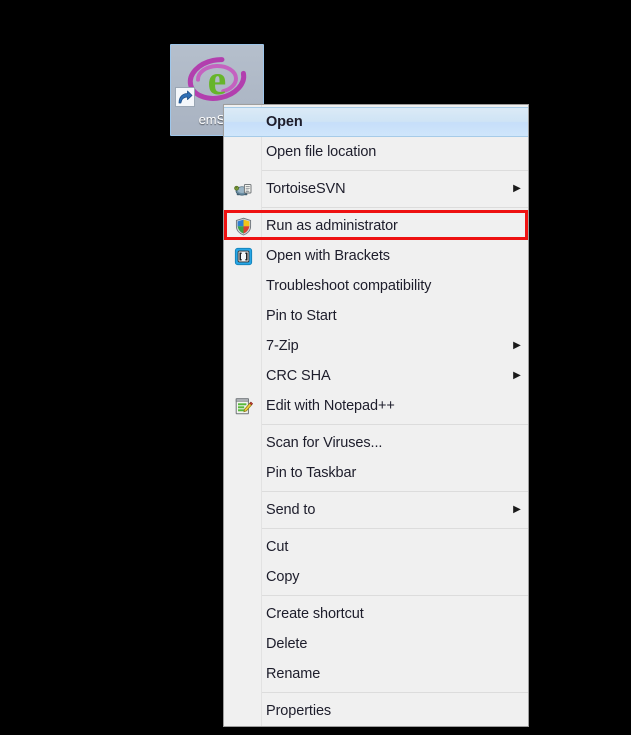 This screenshot has width=631, height=735. Describe the element at coordinates (328, 256) in the screenshot. I see `menu-item-label: Open with Brackets` at that location.